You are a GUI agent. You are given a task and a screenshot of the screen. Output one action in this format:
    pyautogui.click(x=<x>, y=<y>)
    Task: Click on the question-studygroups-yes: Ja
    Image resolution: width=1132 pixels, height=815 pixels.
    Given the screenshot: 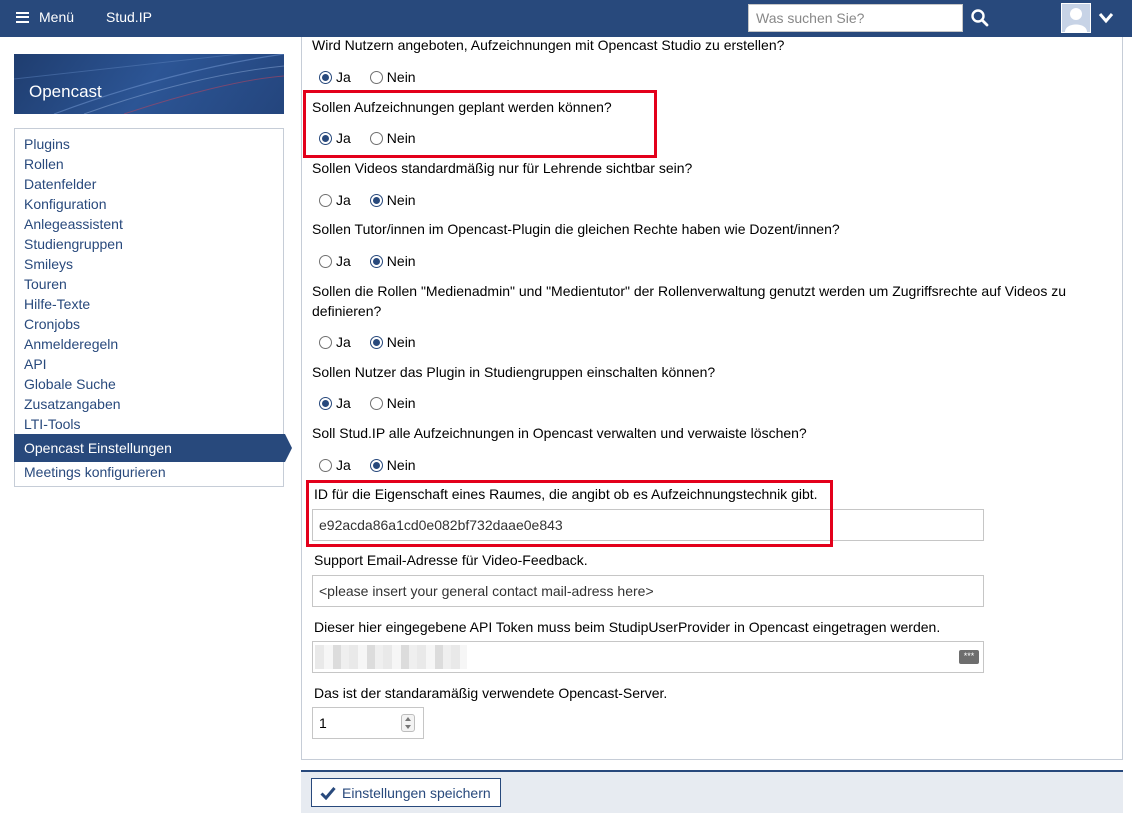 What is the action you would take?
    pyautogui.click(x=335, y=403)
    